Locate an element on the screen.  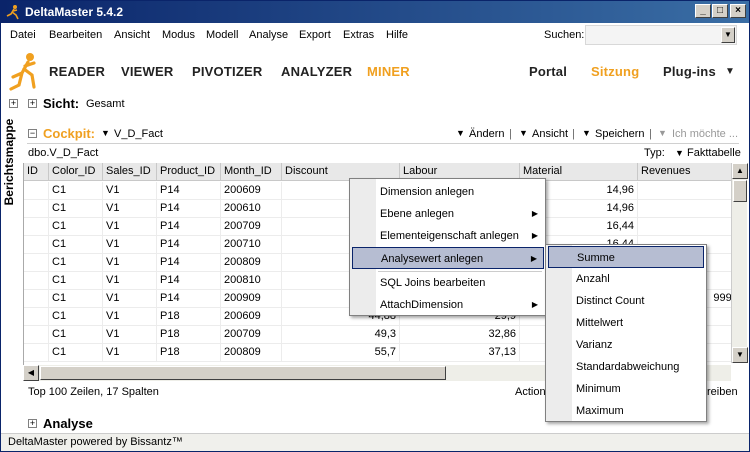
scroll-down-icon: ▼ is located at coordinates (740, 355).